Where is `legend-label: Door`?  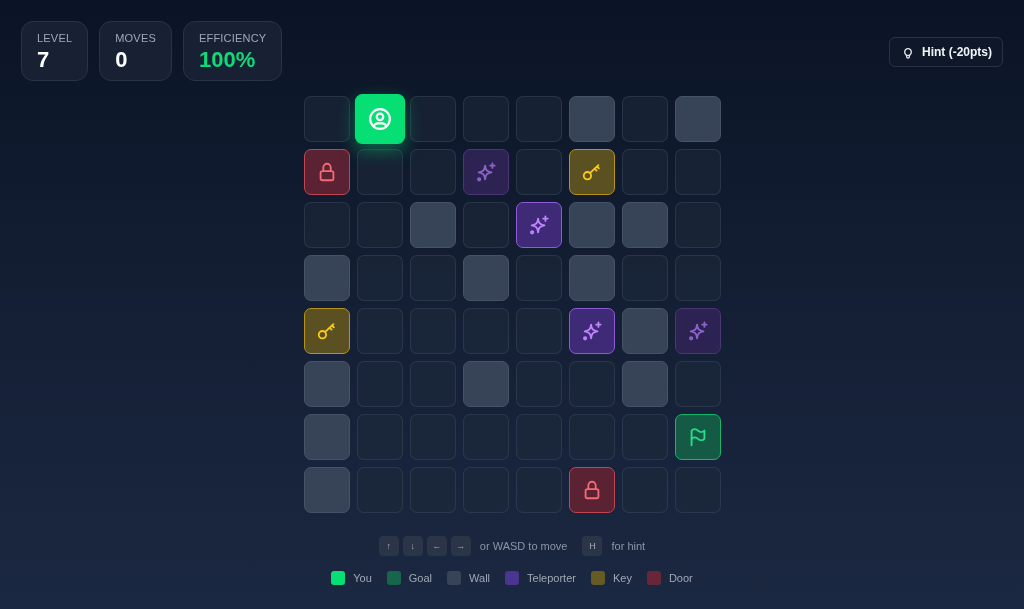 legend-label: Door is located at coordinates (680, 578).